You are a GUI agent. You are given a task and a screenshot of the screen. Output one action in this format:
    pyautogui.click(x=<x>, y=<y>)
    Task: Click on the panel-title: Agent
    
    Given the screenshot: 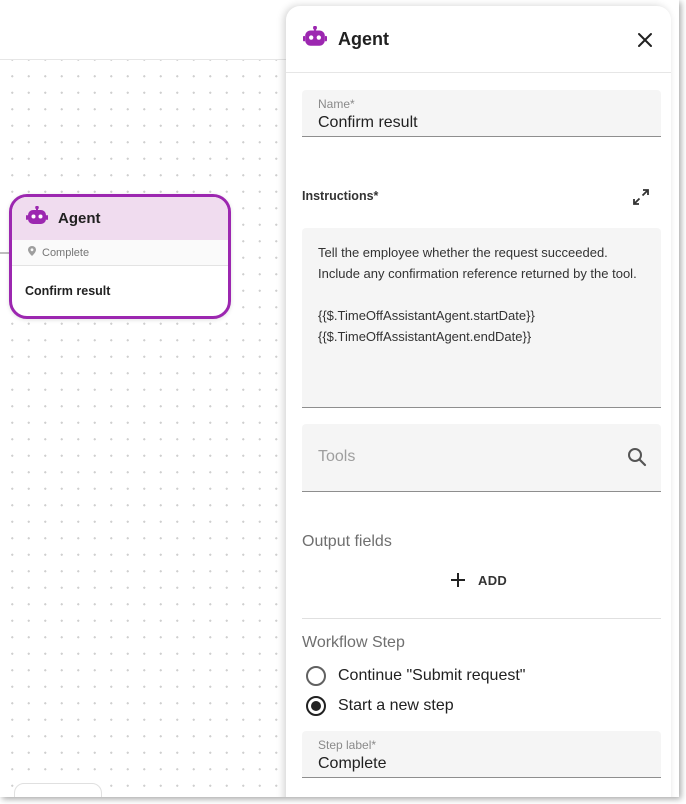 What is the action you would take?
    pyautogui.click(x=363, y=38)
    